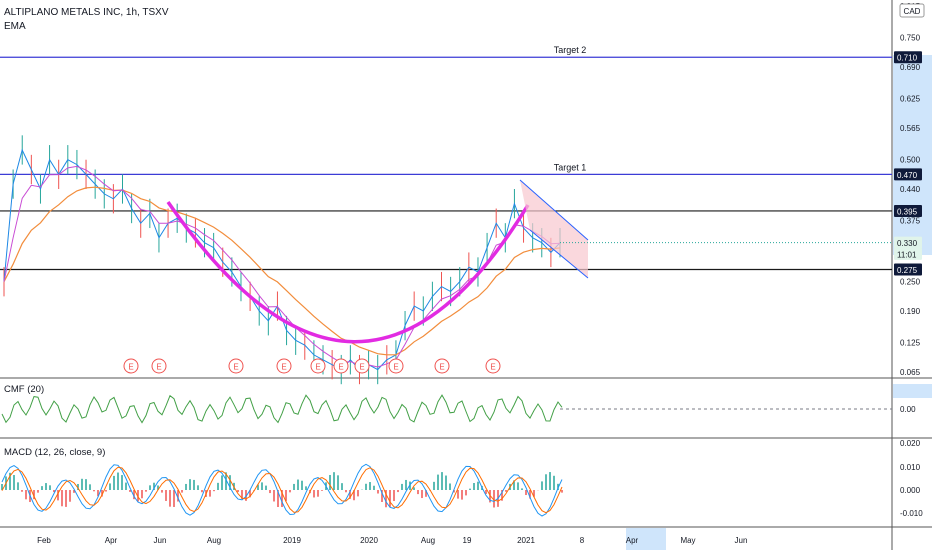 The height and width of the screenshot is (555, 932). I want to click on price-badge-label: 0.275, so click(907, 270).